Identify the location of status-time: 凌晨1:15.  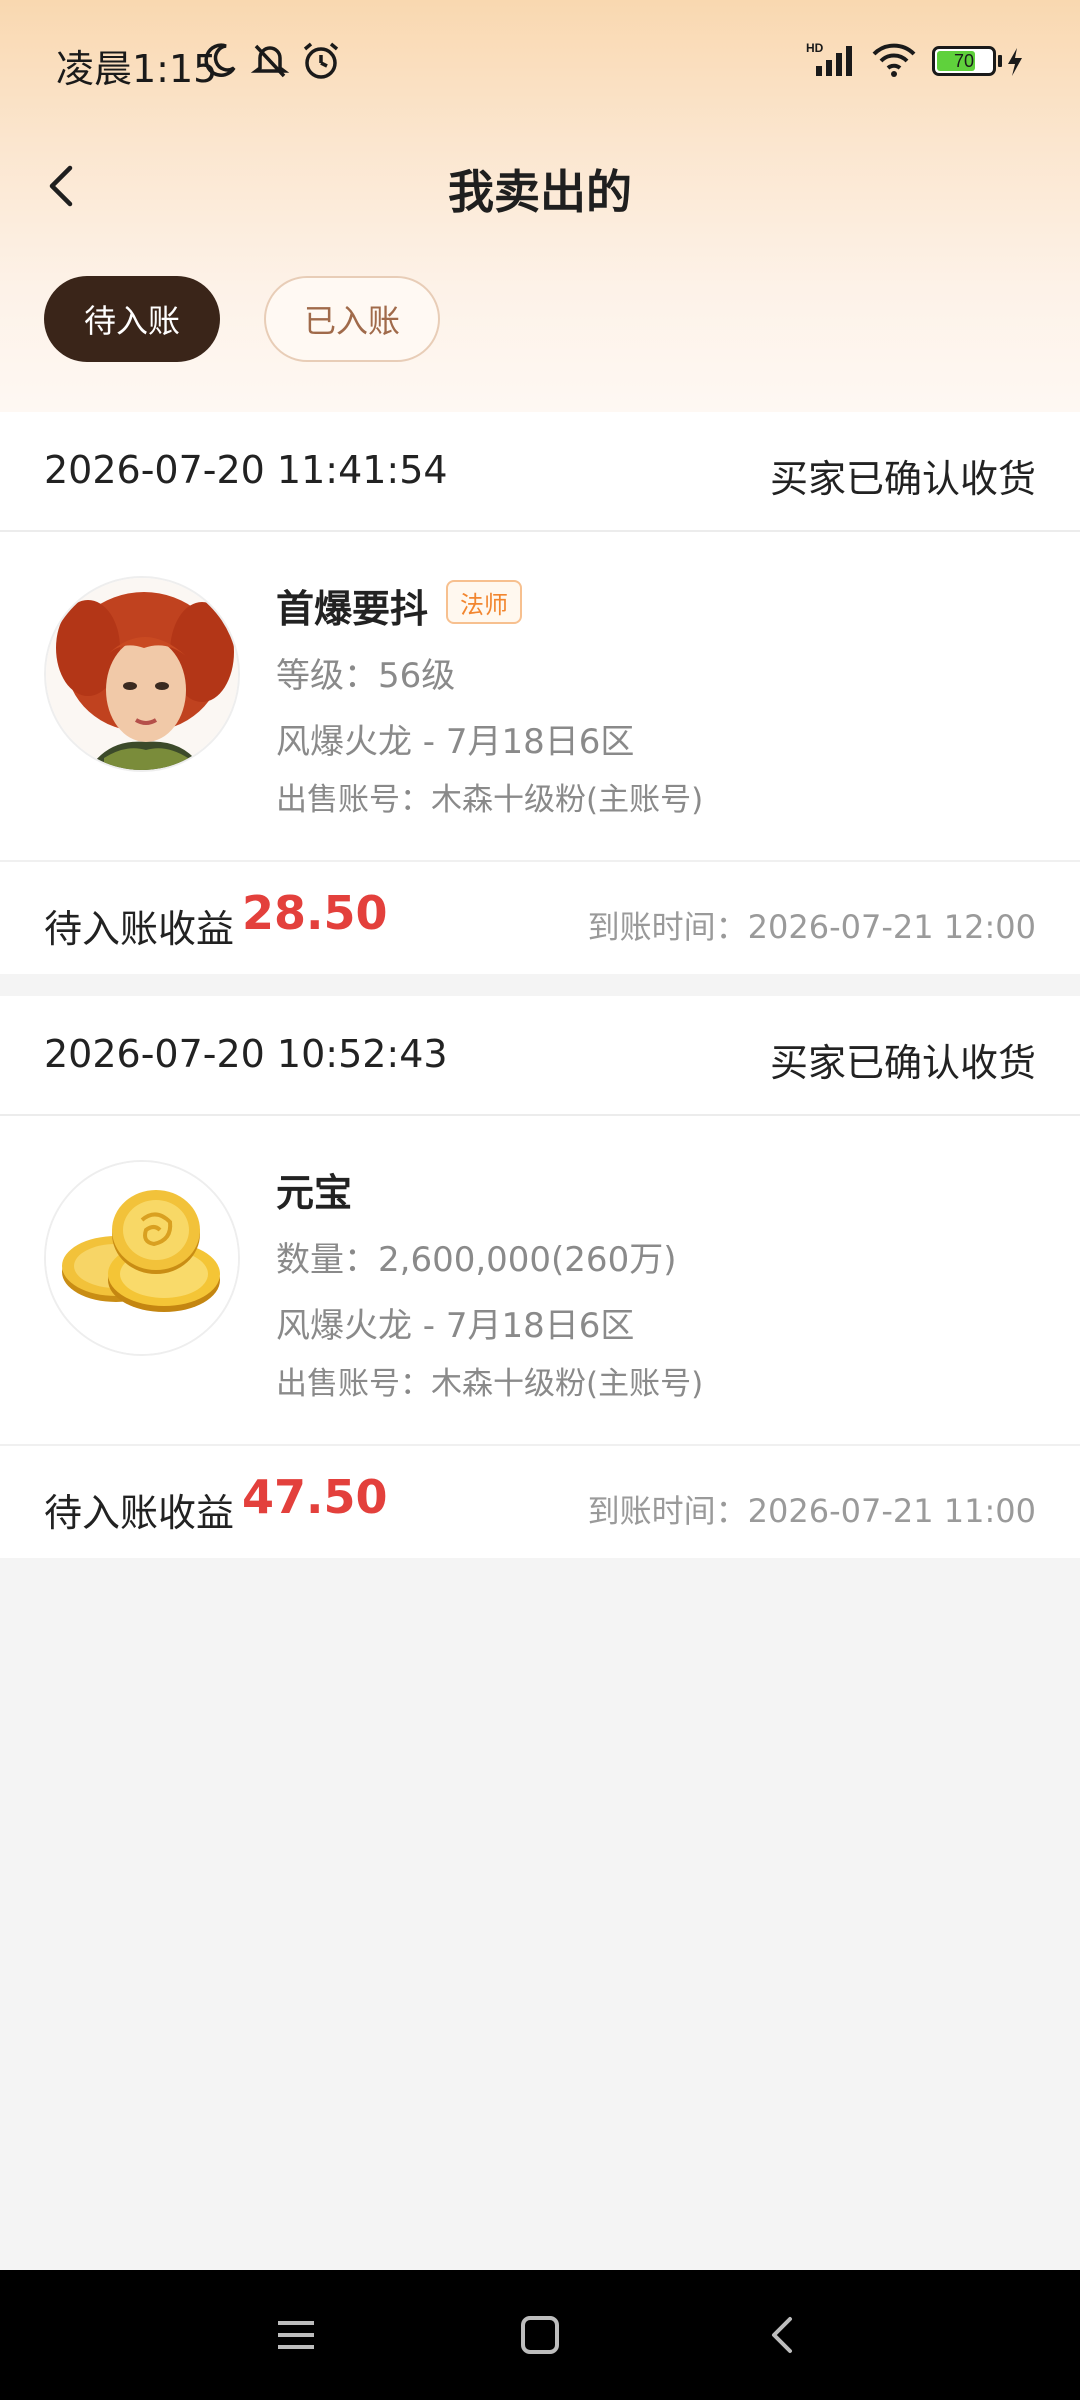
(137, 69).